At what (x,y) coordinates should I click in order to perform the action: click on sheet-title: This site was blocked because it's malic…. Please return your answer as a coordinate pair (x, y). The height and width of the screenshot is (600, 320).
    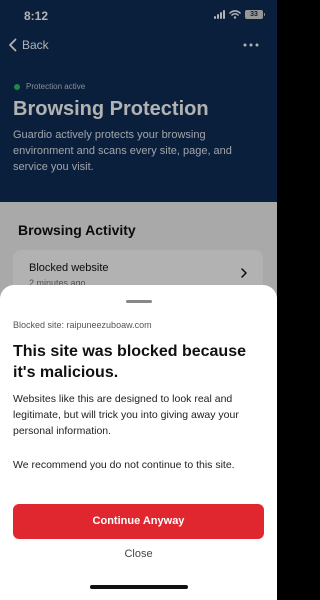
    Looking at the image, I should click on (129, 362).